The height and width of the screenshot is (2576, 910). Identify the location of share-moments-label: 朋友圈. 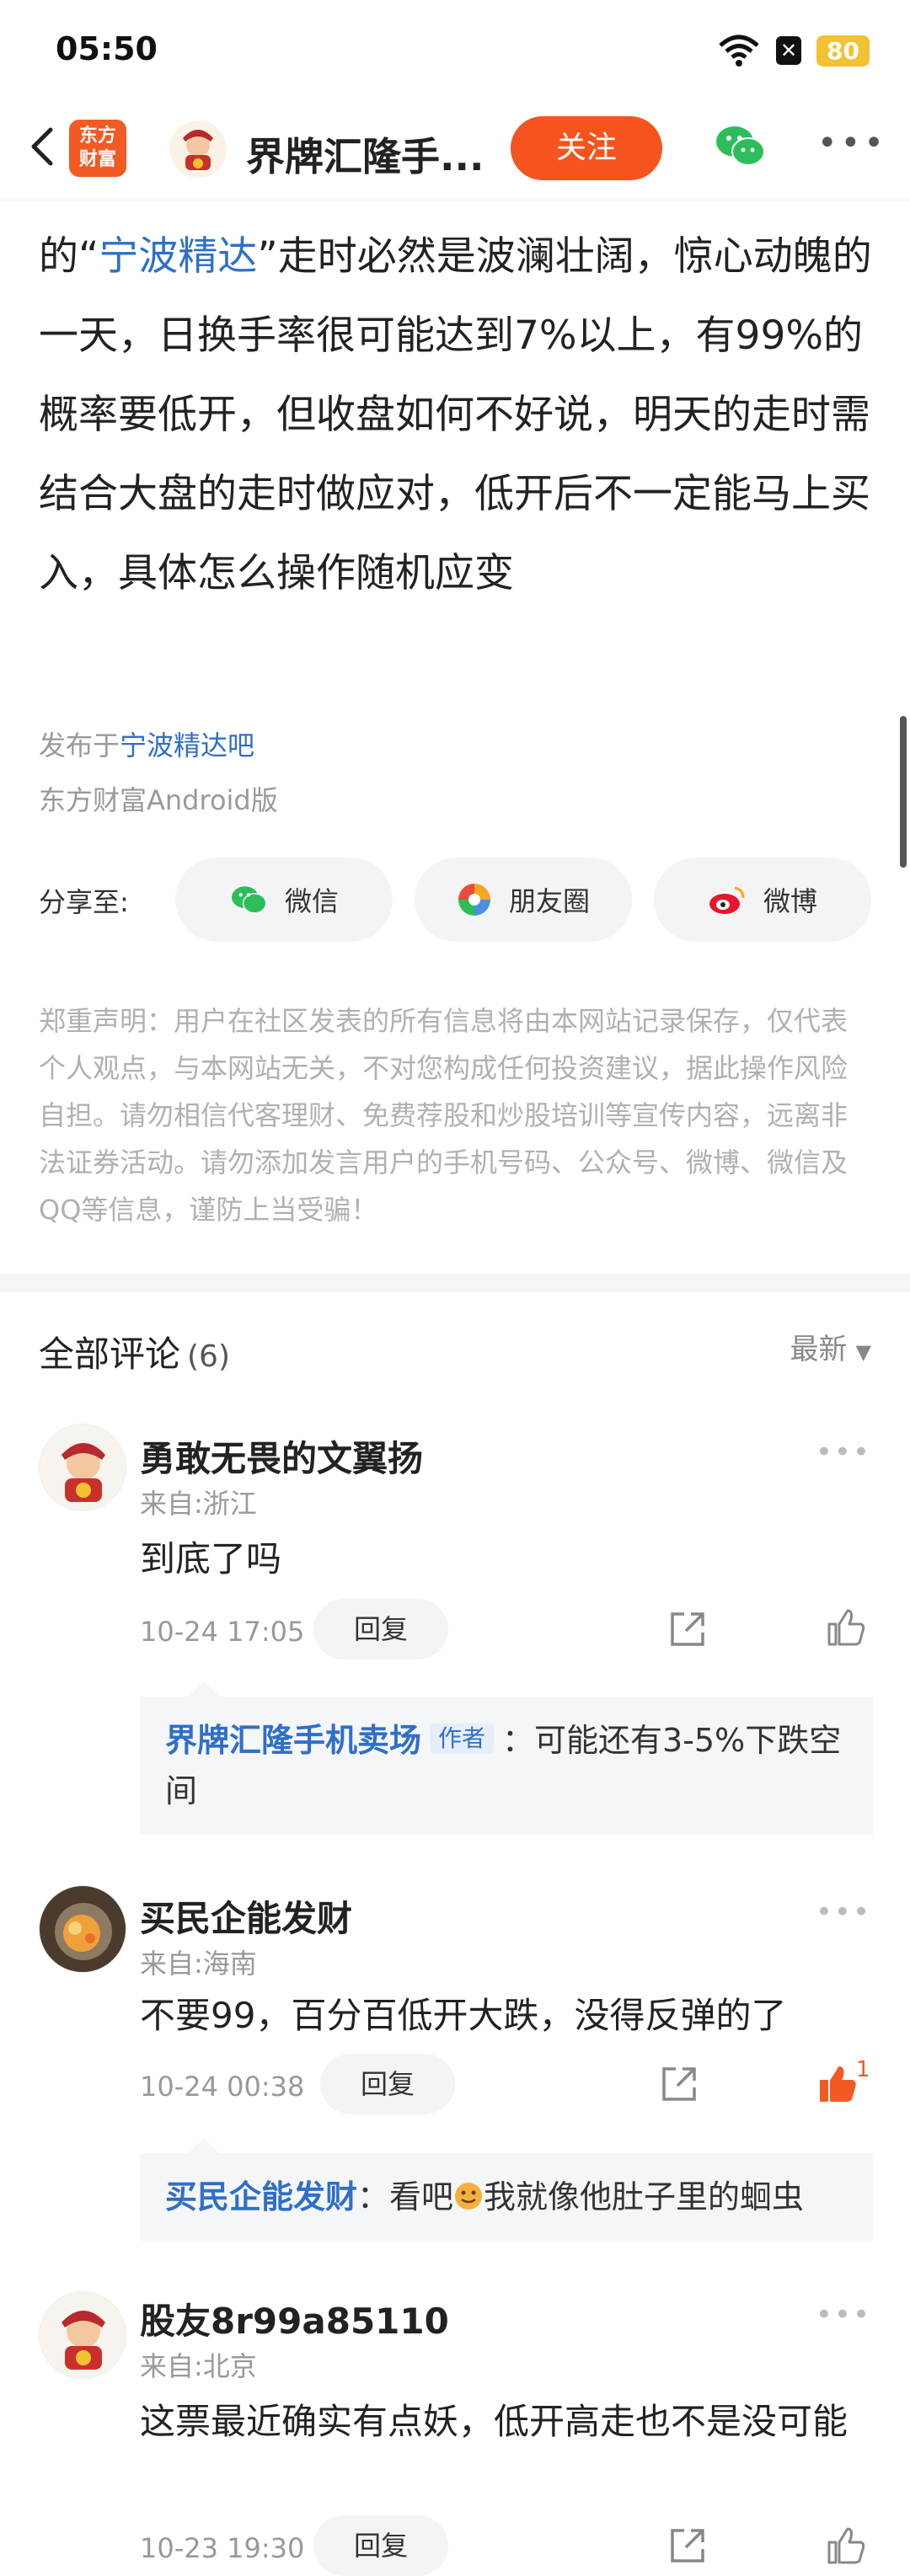
(549, 901).